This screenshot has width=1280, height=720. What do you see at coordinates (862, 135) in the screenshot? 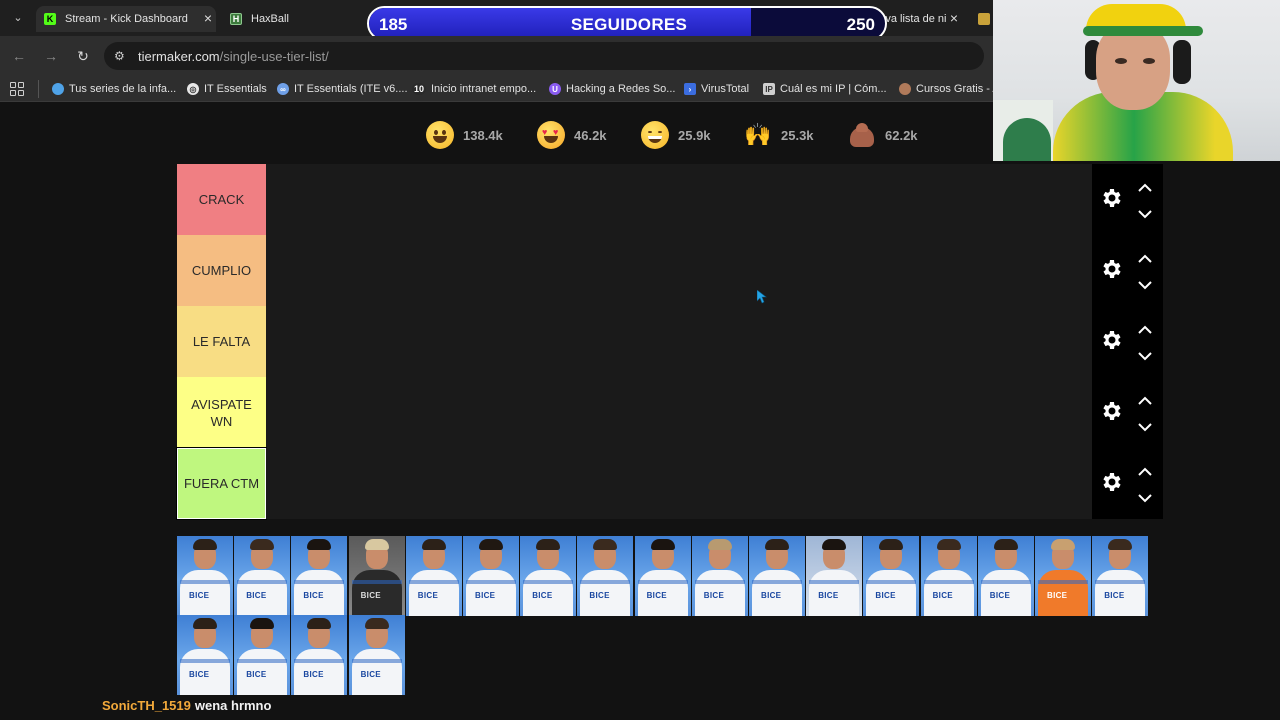
I see `poop-icon` at bounding box center [862, 135].